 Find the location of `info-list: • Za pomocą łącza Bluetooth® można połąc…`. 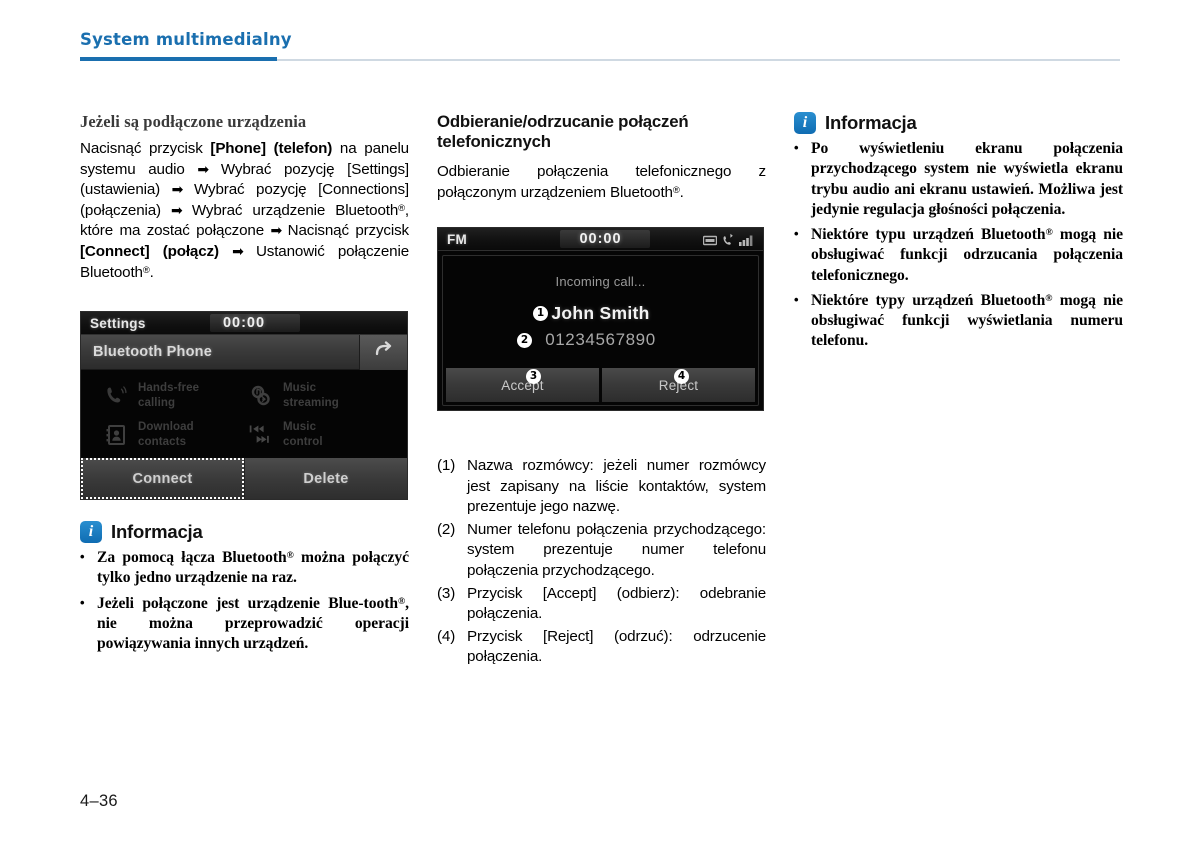

info-list: • Za pomocą łącza Bluetooth® można połąc… is located at coordinates (244, 601).